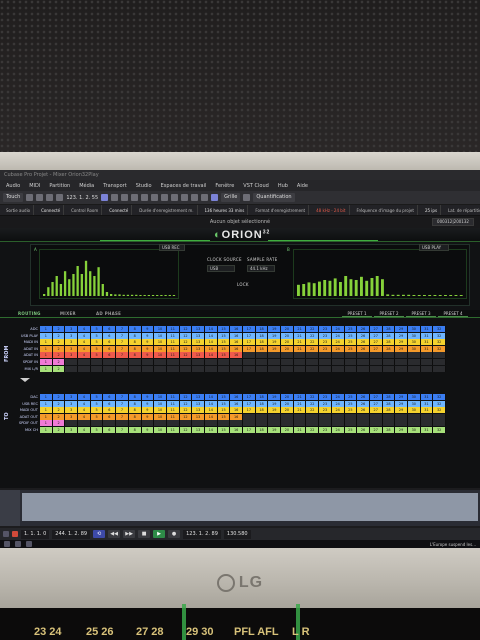  Describe the element at coordinates (195, 197) in the screenshot. I see `play-tool-icon` at that location.